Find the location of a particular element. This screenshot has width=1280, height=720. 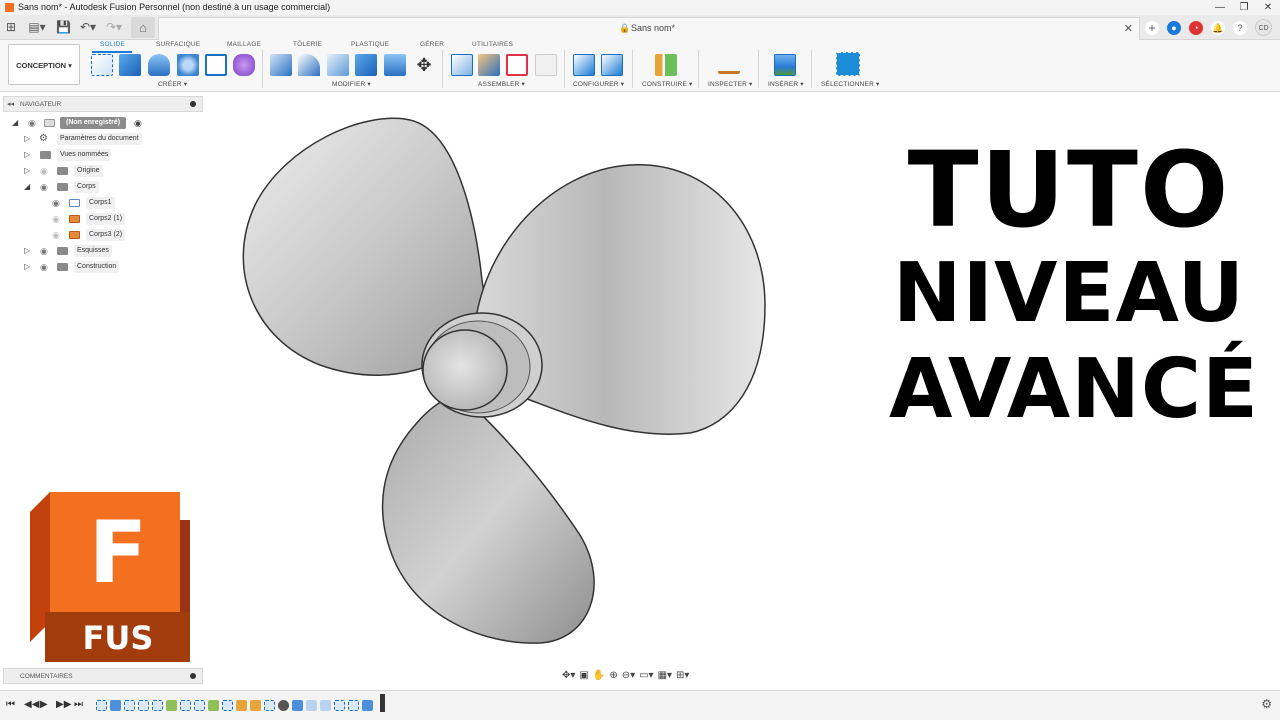

help-icon: ? is located at coordinates (1240, 27).